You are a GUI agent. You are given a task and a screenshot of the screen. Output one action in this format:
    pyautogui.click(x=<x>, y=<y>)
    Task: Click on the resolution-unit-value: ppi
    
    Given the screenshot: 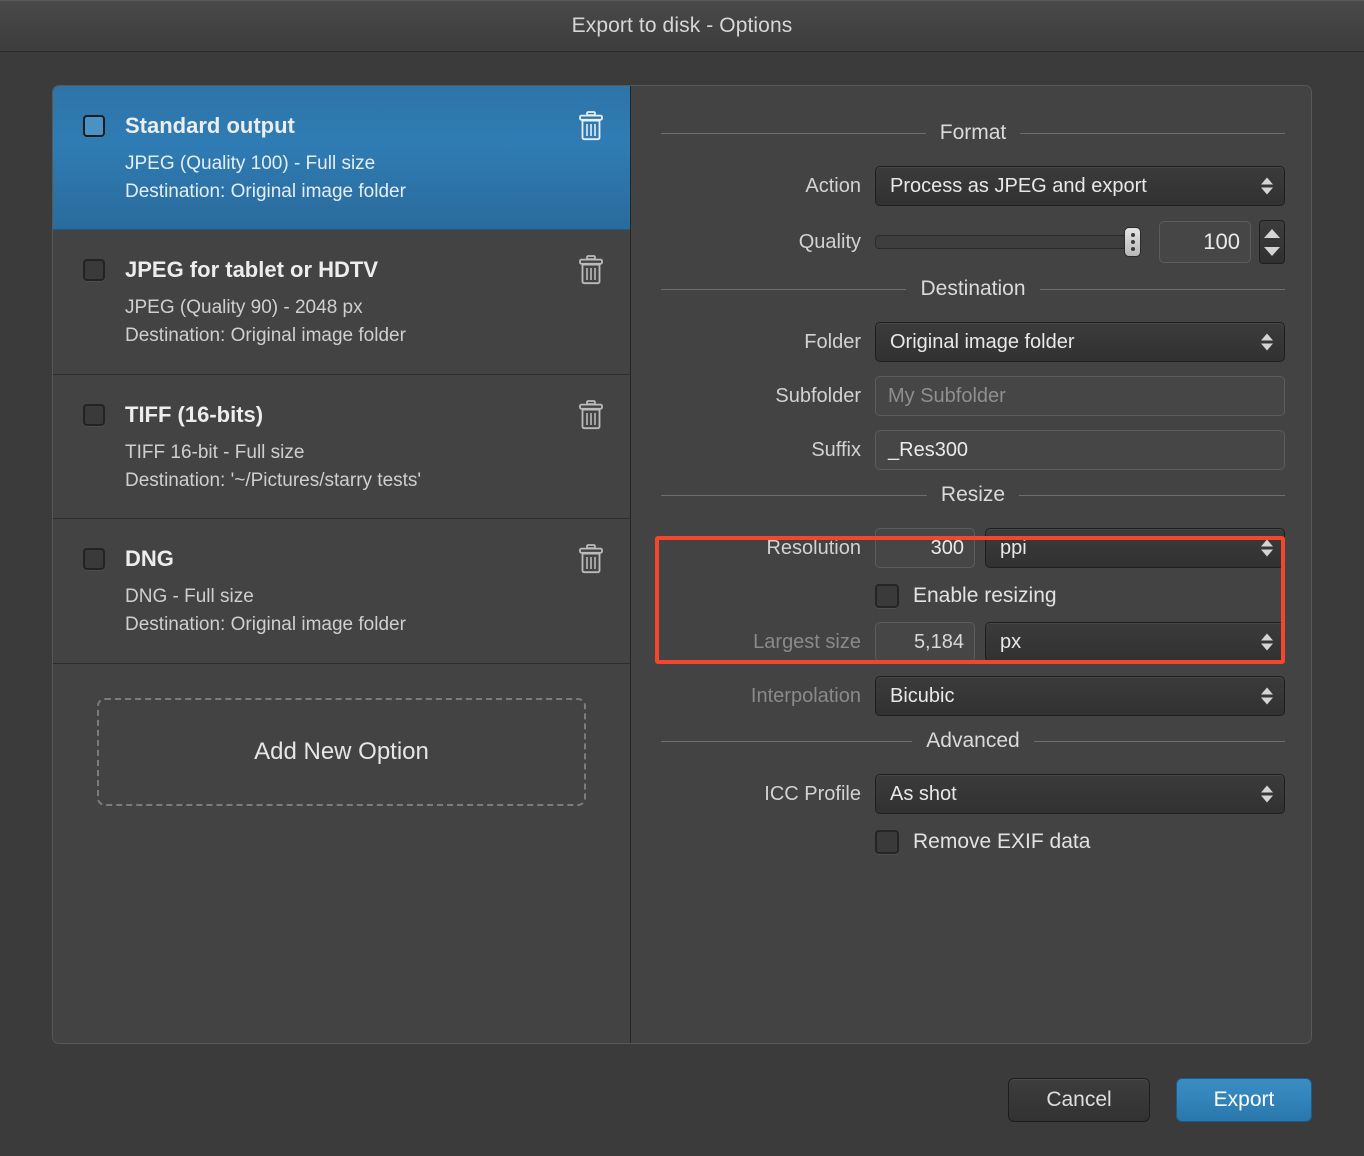 What is the action you would take?
    pyautogui.click(x=1013, y=547)
    